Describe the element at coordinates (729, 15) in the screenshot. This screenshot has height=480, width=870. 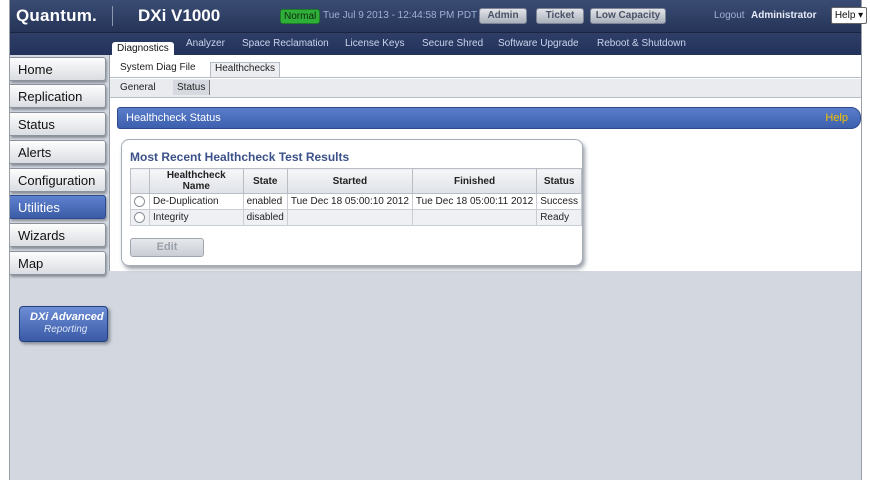
I see `logout-link: Logout` at that location.